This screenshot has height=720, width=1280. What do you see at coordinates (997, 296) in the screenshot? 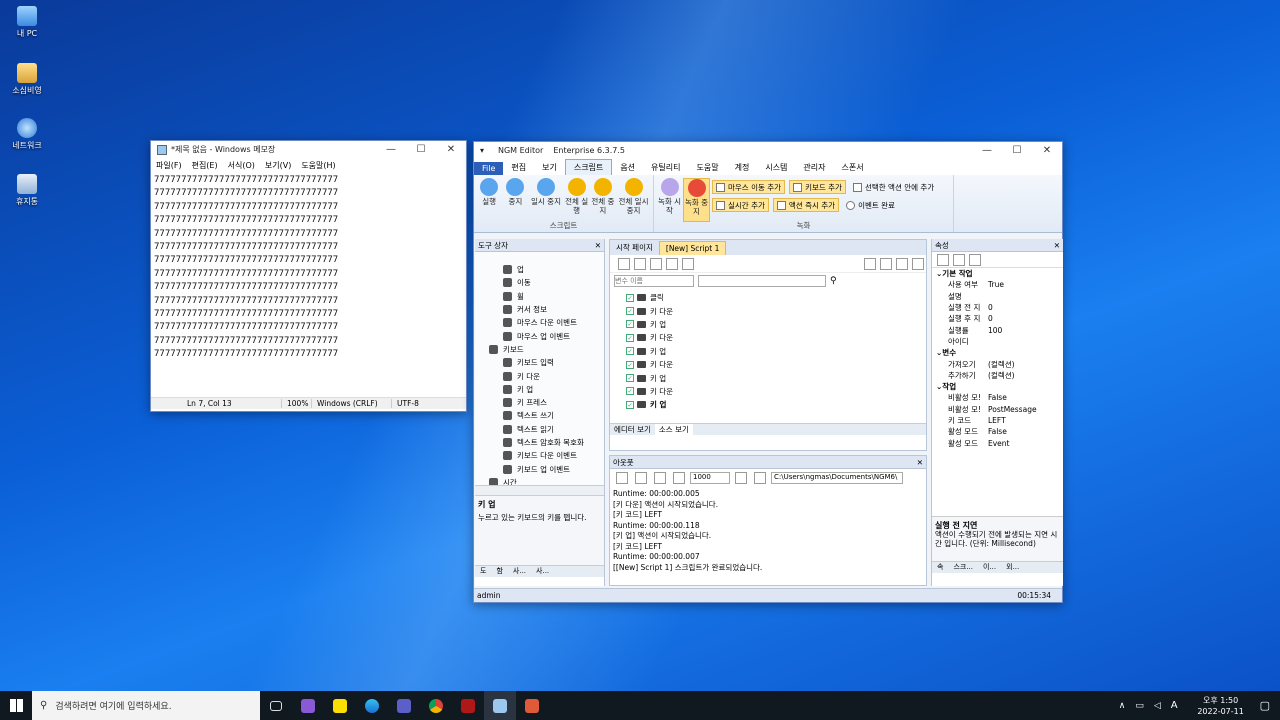
I see `property-row: 설명` at bounding box center [997, 296].